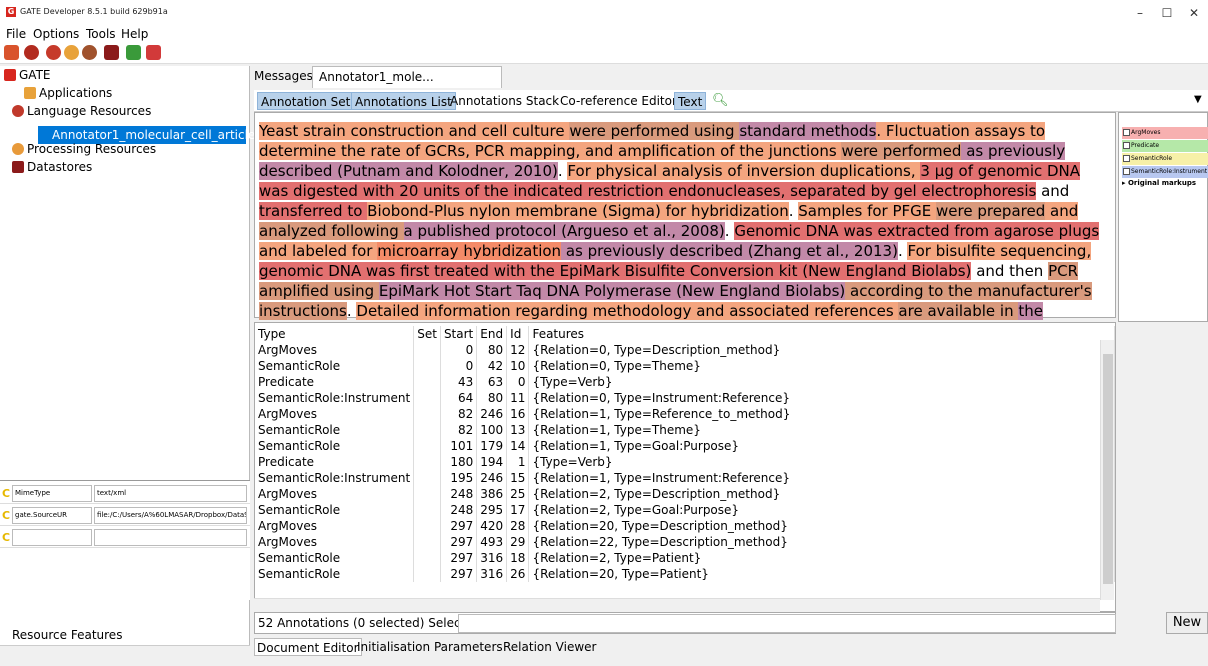  Describe the element at coordinates (68, 93) in the screenshot. I see `tree-applications: Applications` at that location.